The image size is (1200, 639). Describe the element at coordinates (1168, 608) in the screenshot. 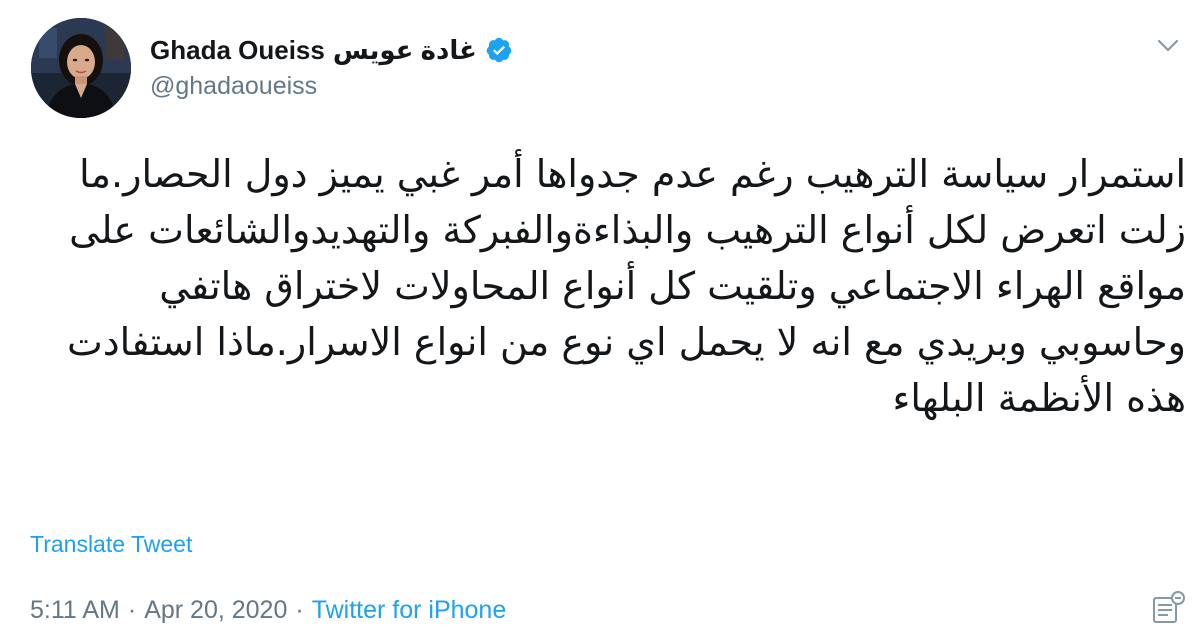

I see `analytics-icon` at that location.